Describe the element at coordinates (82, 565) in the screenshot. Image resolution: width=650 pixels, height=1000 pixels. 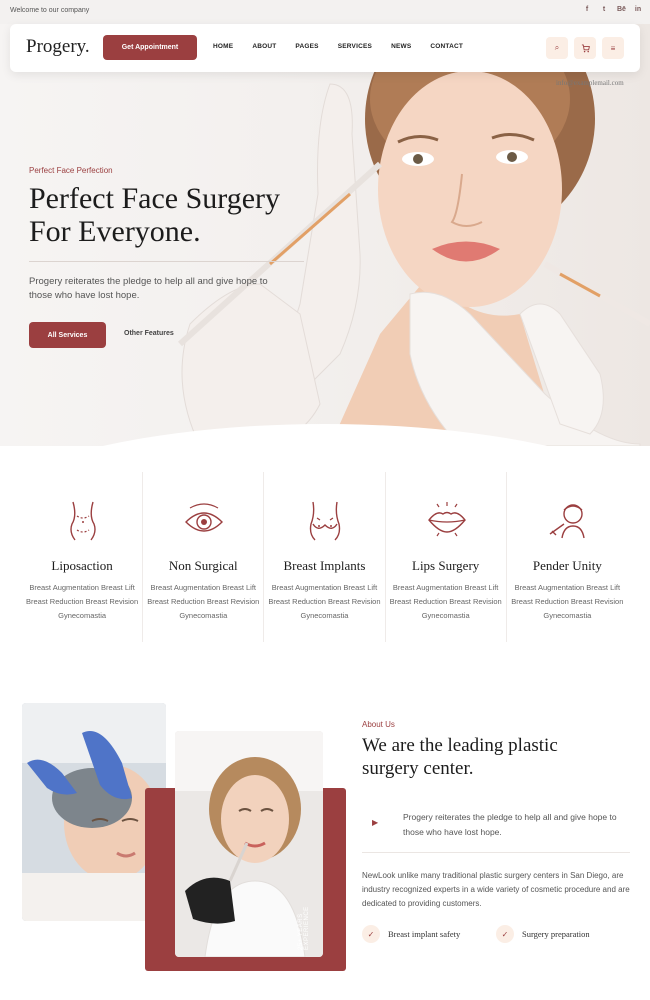
I see `service-title: Liposaction` at that location.